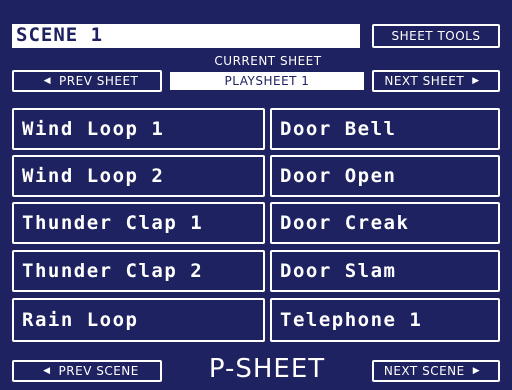 This screenshot has width=512, height=390. I want to click on sound-button-door-open: Door Open, so click(385, 176).